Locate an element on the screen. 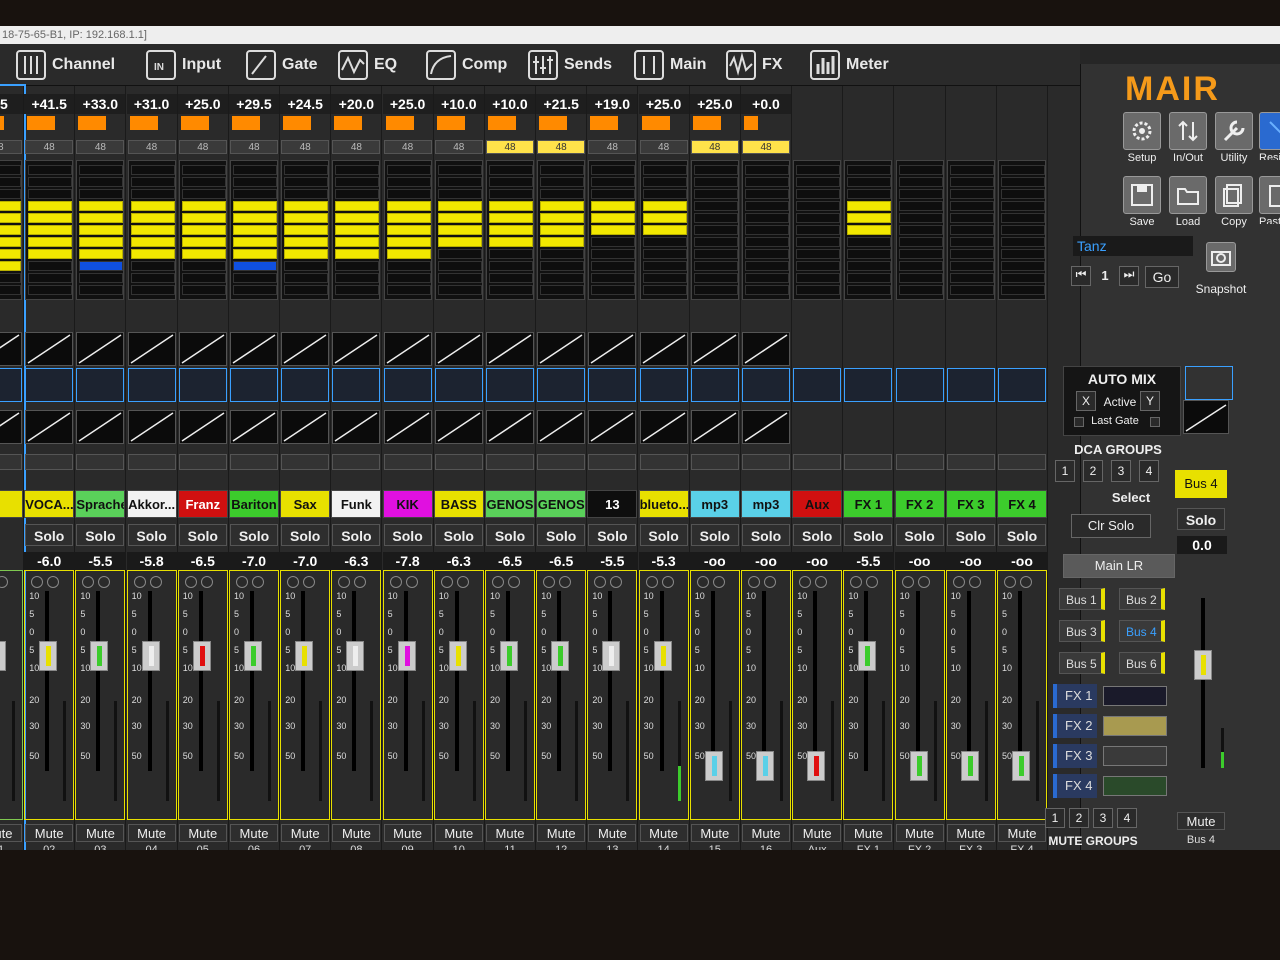 This screenshot has height=960, width=1280. tab-sends: Sends is located at coordinates (570, 65).